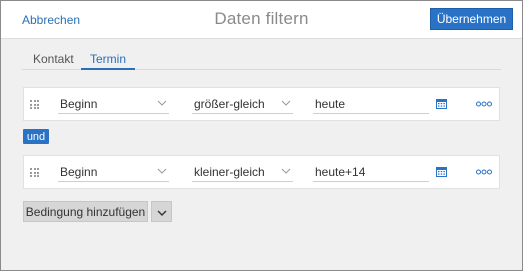  I want to click on add-condition-button: Bedingung hinzufügen, so click(85, 211).